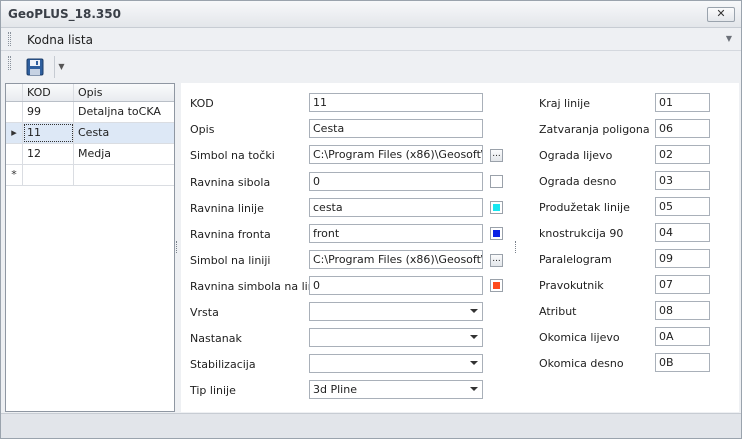 The width and height of the screenshot is (742, 439). Describe the element at coordinates (564, 103) in the screenshot. I see `line-code-label: Kraj linije` at that location.